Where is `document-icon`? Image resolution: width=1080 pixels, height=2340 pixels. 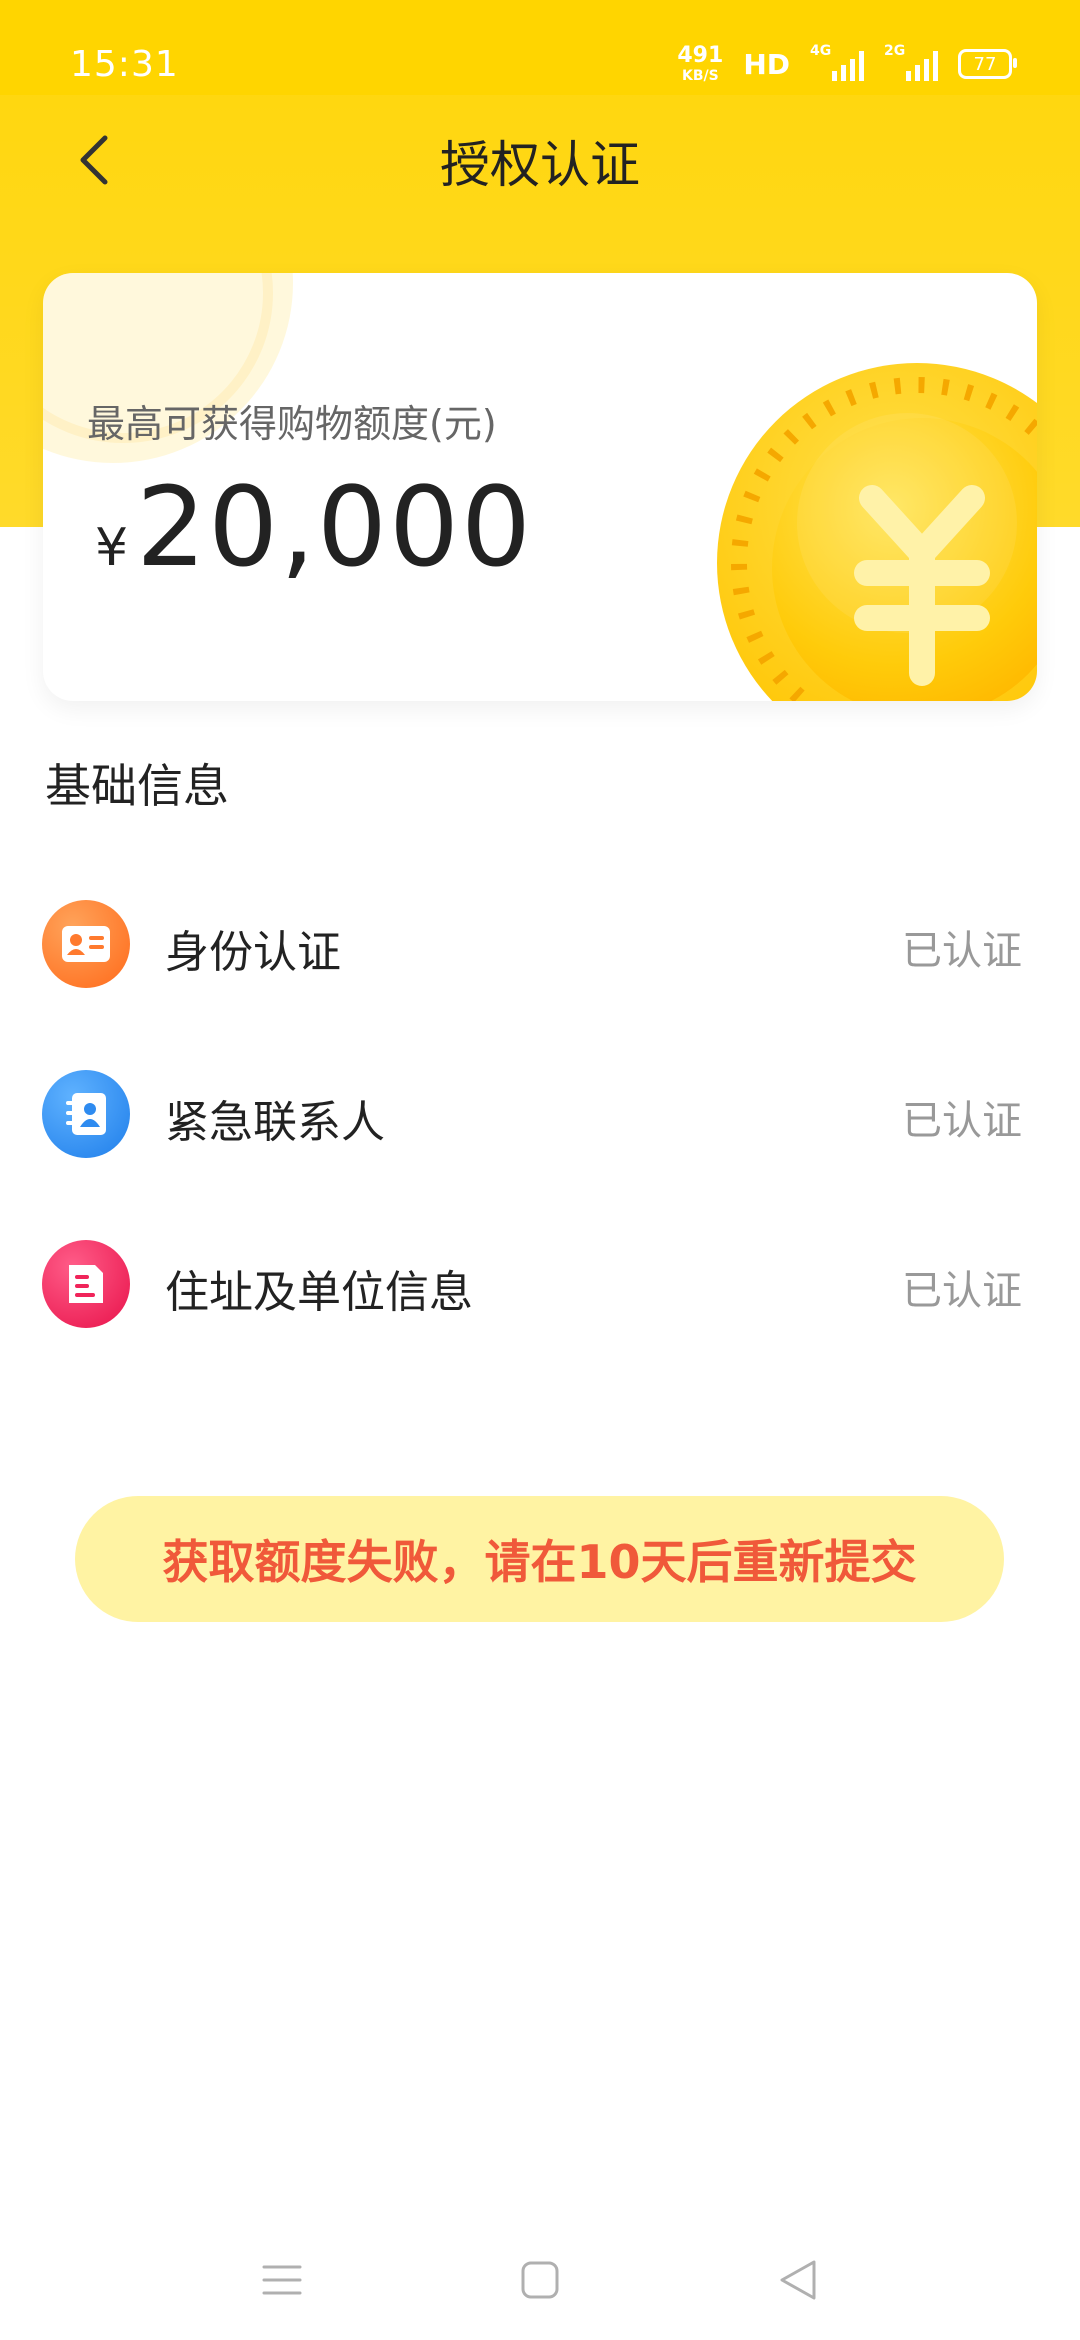 document-icon is located at coordinates (86, 1284).